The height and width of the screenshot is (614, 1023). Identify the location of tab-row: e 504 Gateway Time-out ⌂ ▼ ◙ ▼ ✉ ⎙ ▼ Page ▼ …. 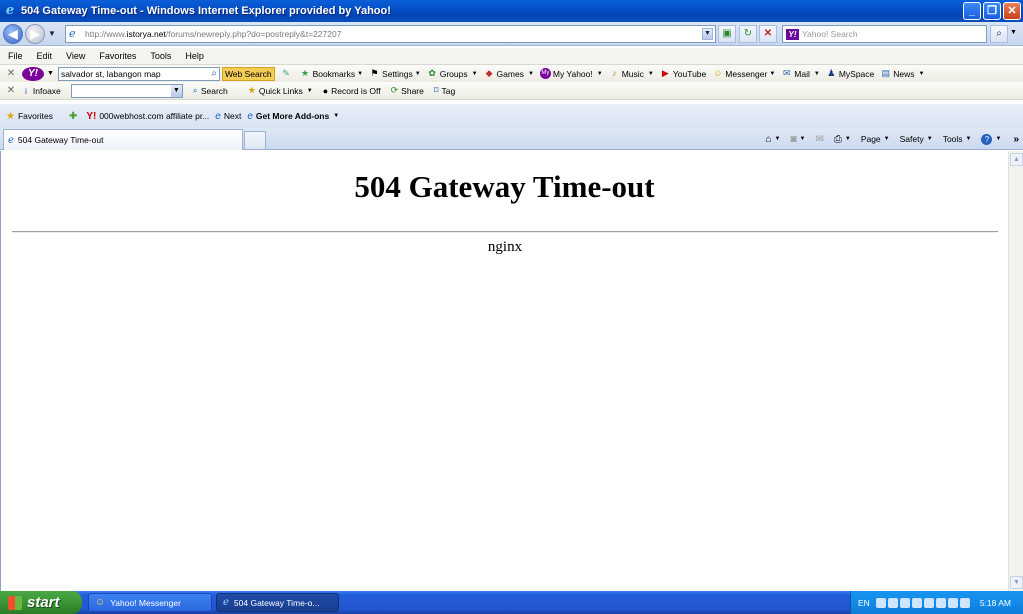
(511, 139).